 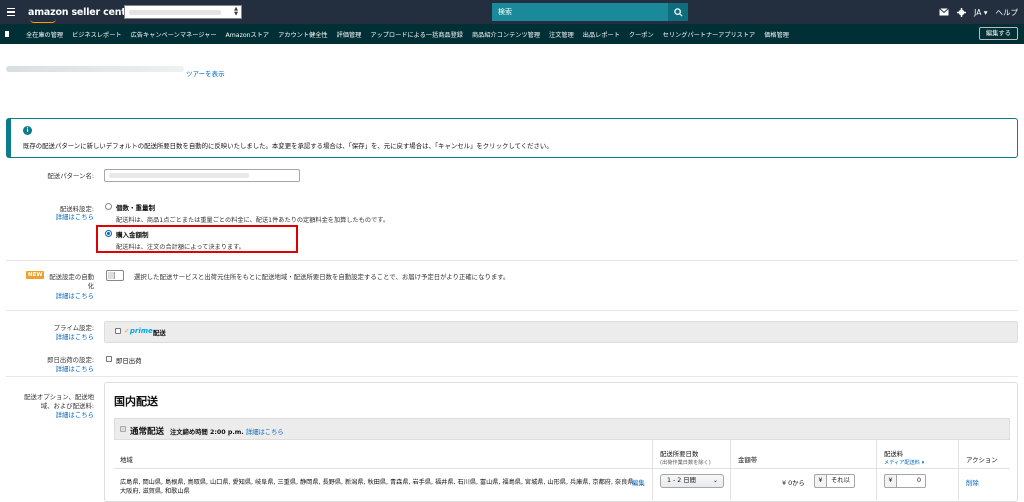 What do you see at coordinates (506, 34) in the screenshot?
I see `nav-item-aplus-content: 商品紹介コンテンツ管理` at bounding box center [506, 34].